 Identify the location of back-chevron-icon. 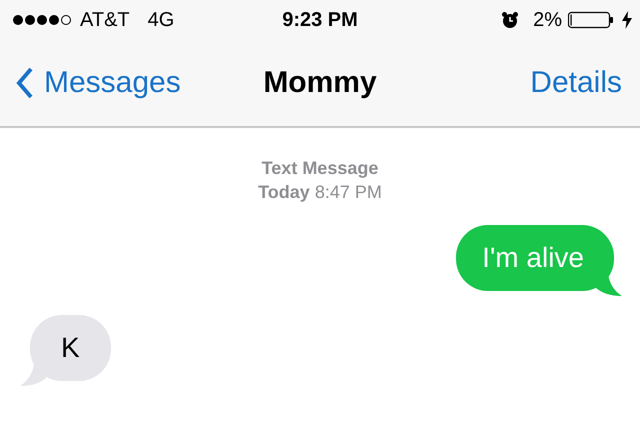
(25, 83).